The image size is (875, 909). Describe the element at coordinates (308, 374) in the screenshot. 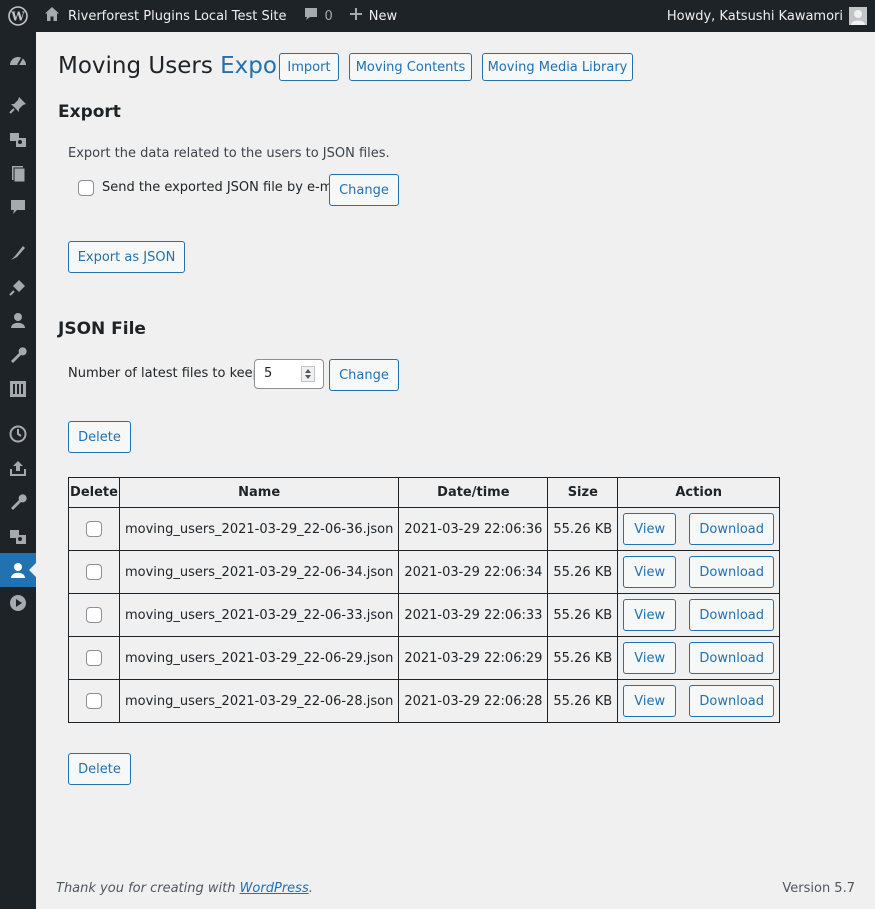

I see `number-spinner-icon` at that location.